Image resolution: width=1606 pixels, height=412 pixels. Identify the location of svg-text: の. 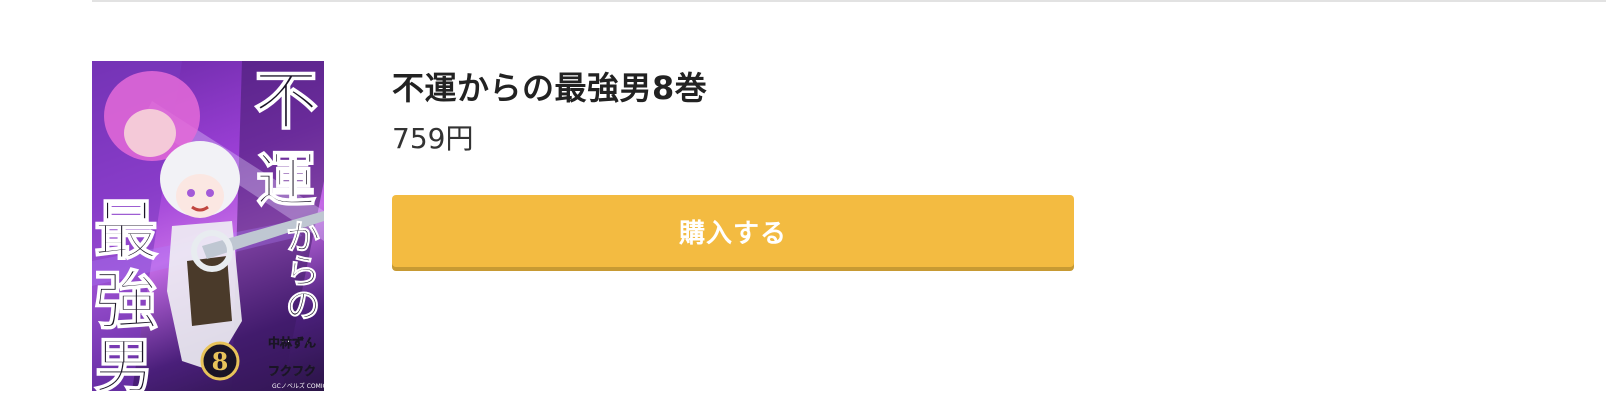
(303, 306).